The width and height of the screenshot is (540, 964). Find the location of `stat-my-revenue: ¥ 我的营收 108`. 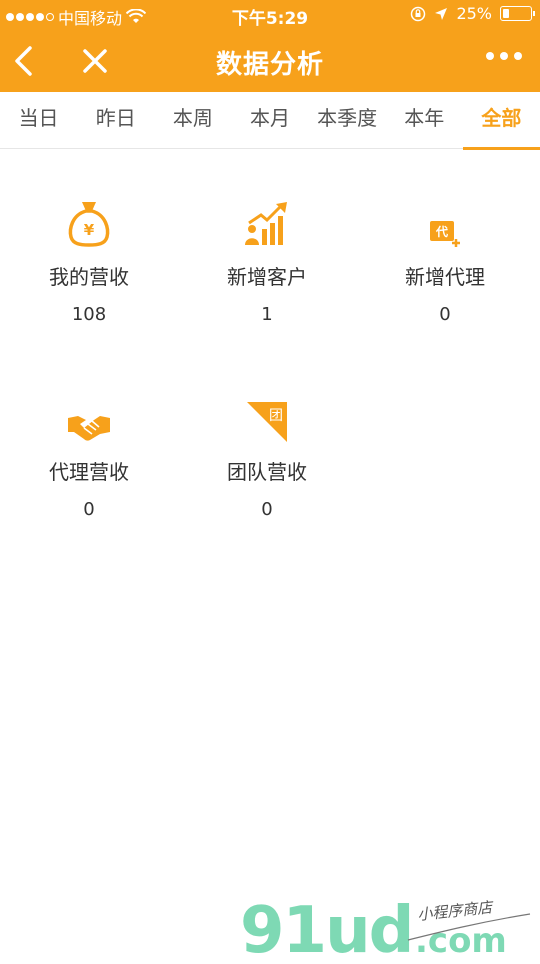

stat-my-revenue: ¥ 我的营收 108 is located at coordinates (89, 260).